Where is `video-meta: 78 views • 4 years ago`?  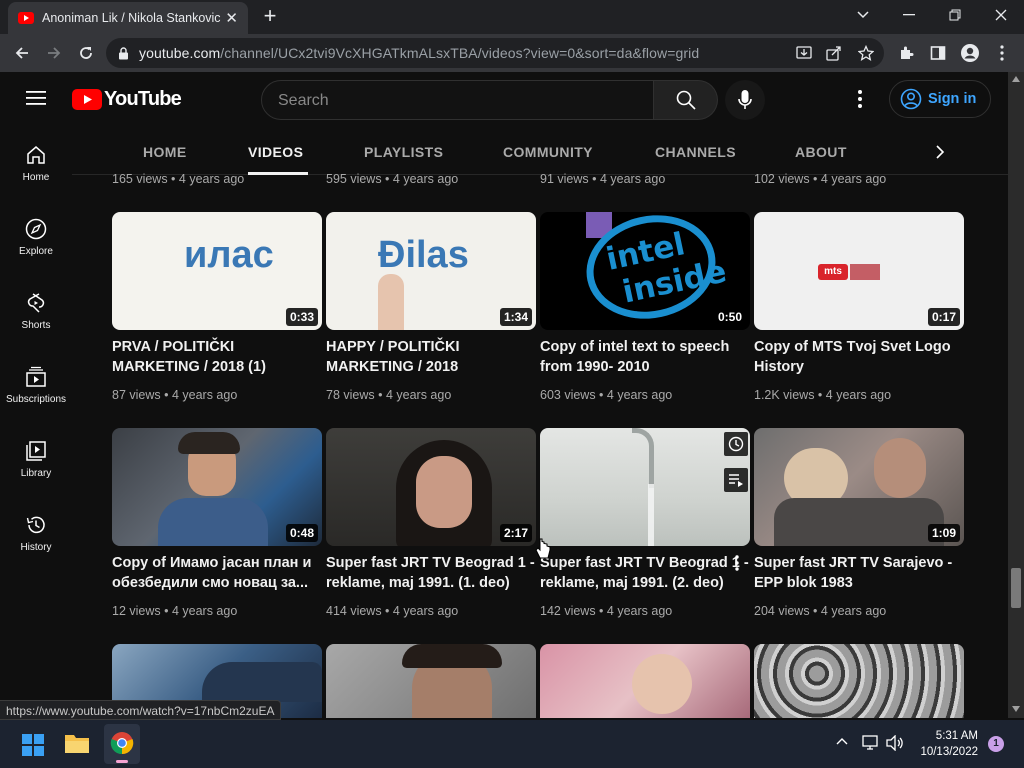 video-meta: 78 views • 4 years ago is located at coordinates (389, 395).